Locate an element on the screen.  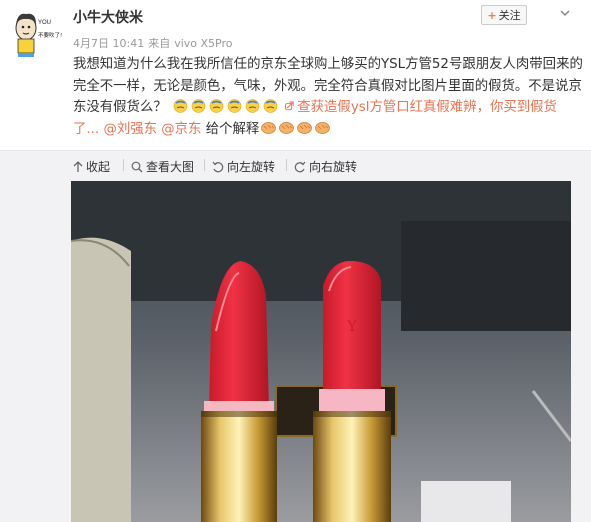
source-prefix: 来自 is located at coordinates (159, 43).